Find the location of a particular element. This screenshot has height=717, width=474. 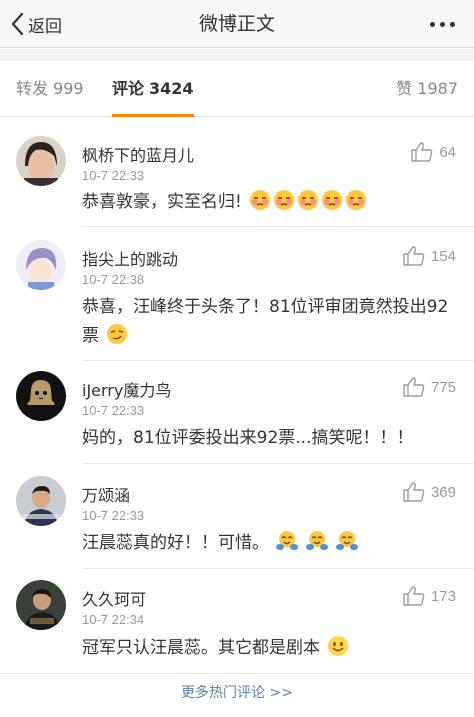

like-count: 64 is located at coordinates (447, 152).